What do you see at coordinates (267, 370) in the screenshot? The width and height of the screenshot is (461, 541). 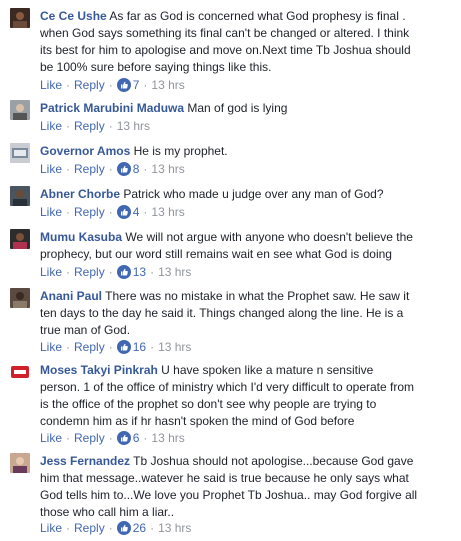 I see `comment-text-line: U have spoken like a mature n sensitive` at bounding box center [267, 370].